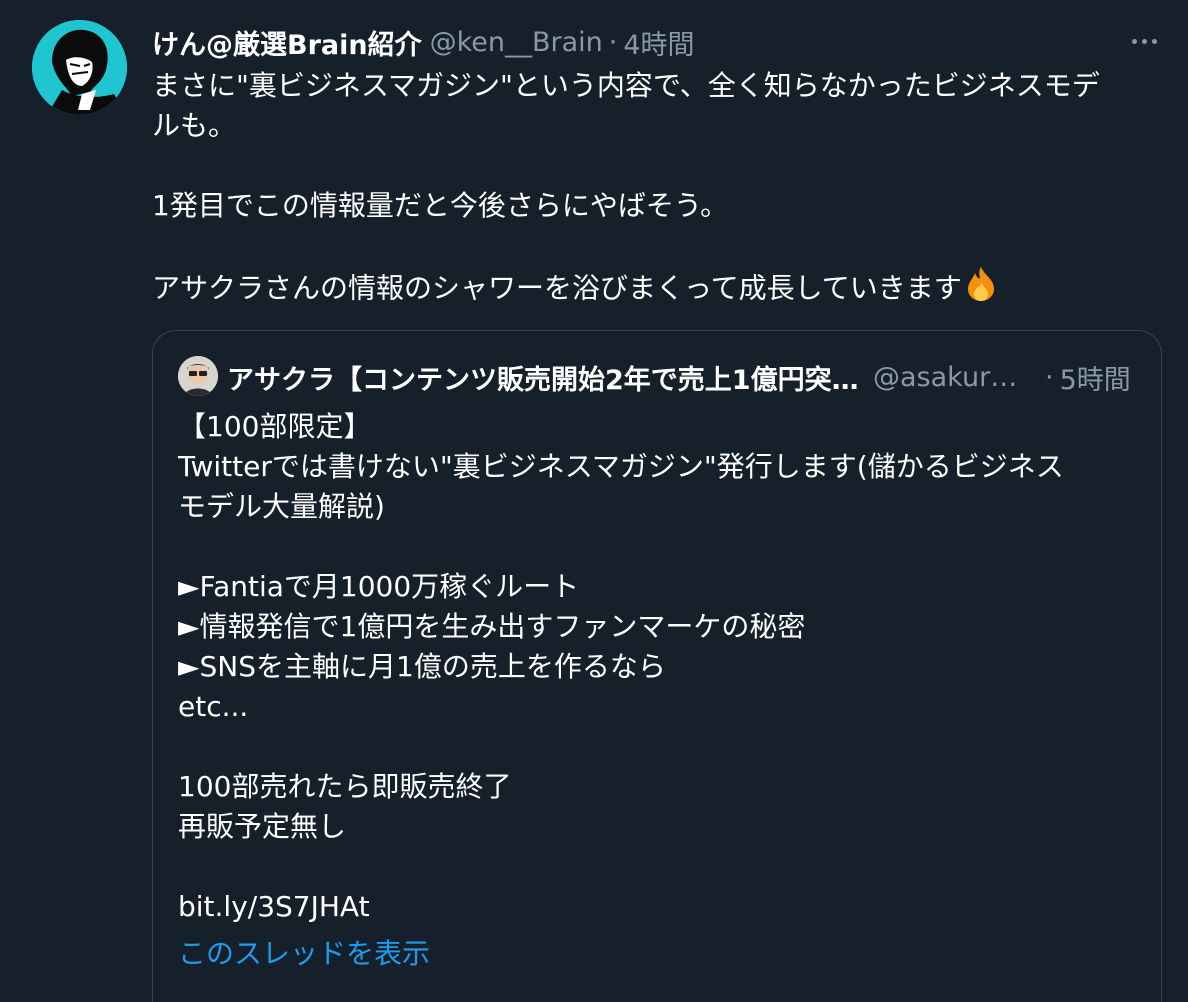  I want to click on tweet-text-line: まさに"裏ビジネスマガジン"という内容で、全く知らなかったビジネスモデ, so click(626, 85).